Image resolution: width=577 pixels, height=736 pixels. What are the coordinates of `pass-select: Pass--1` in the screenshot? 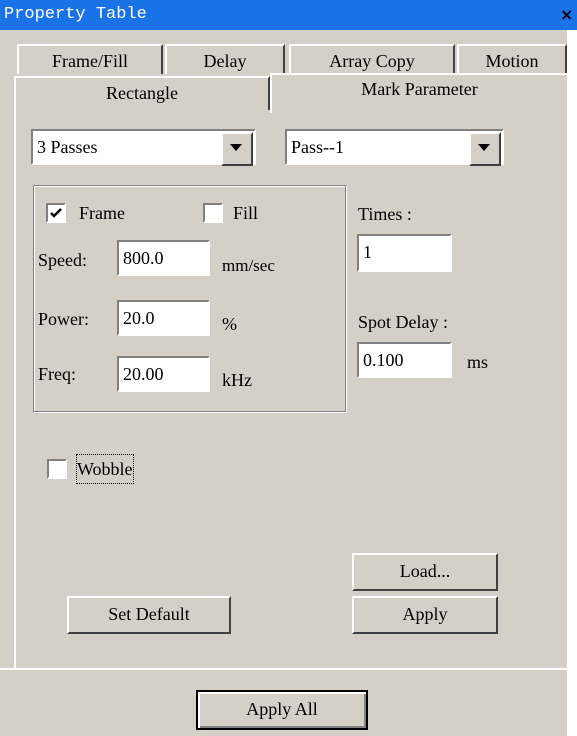 It's located at (394, 147).